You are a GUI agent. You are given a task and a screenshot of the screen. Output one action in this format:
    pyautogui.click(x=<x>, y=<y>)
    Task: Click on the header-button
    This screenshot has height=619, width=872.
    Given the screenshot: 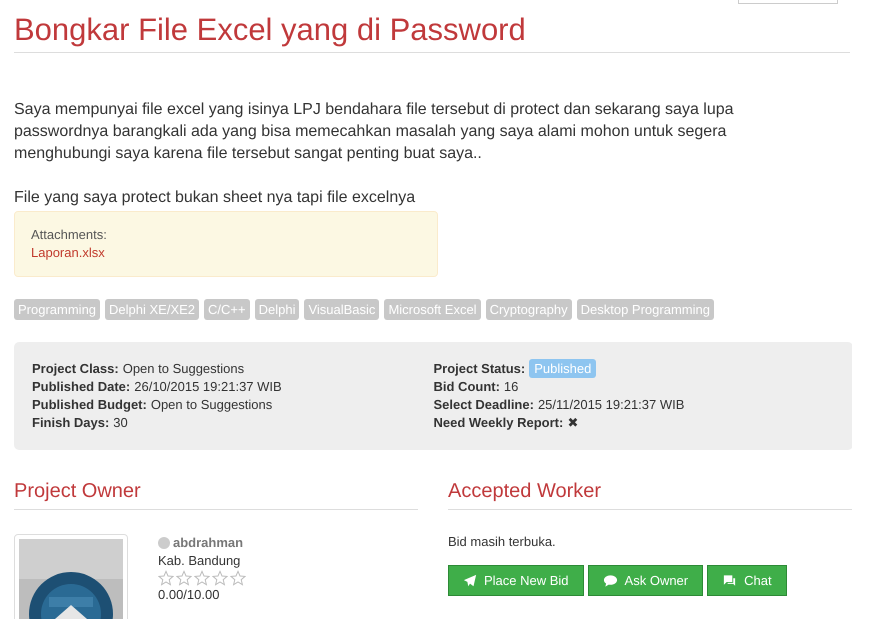 What is the action you would take?
    pyautogui.click(x=788, y=2)
    